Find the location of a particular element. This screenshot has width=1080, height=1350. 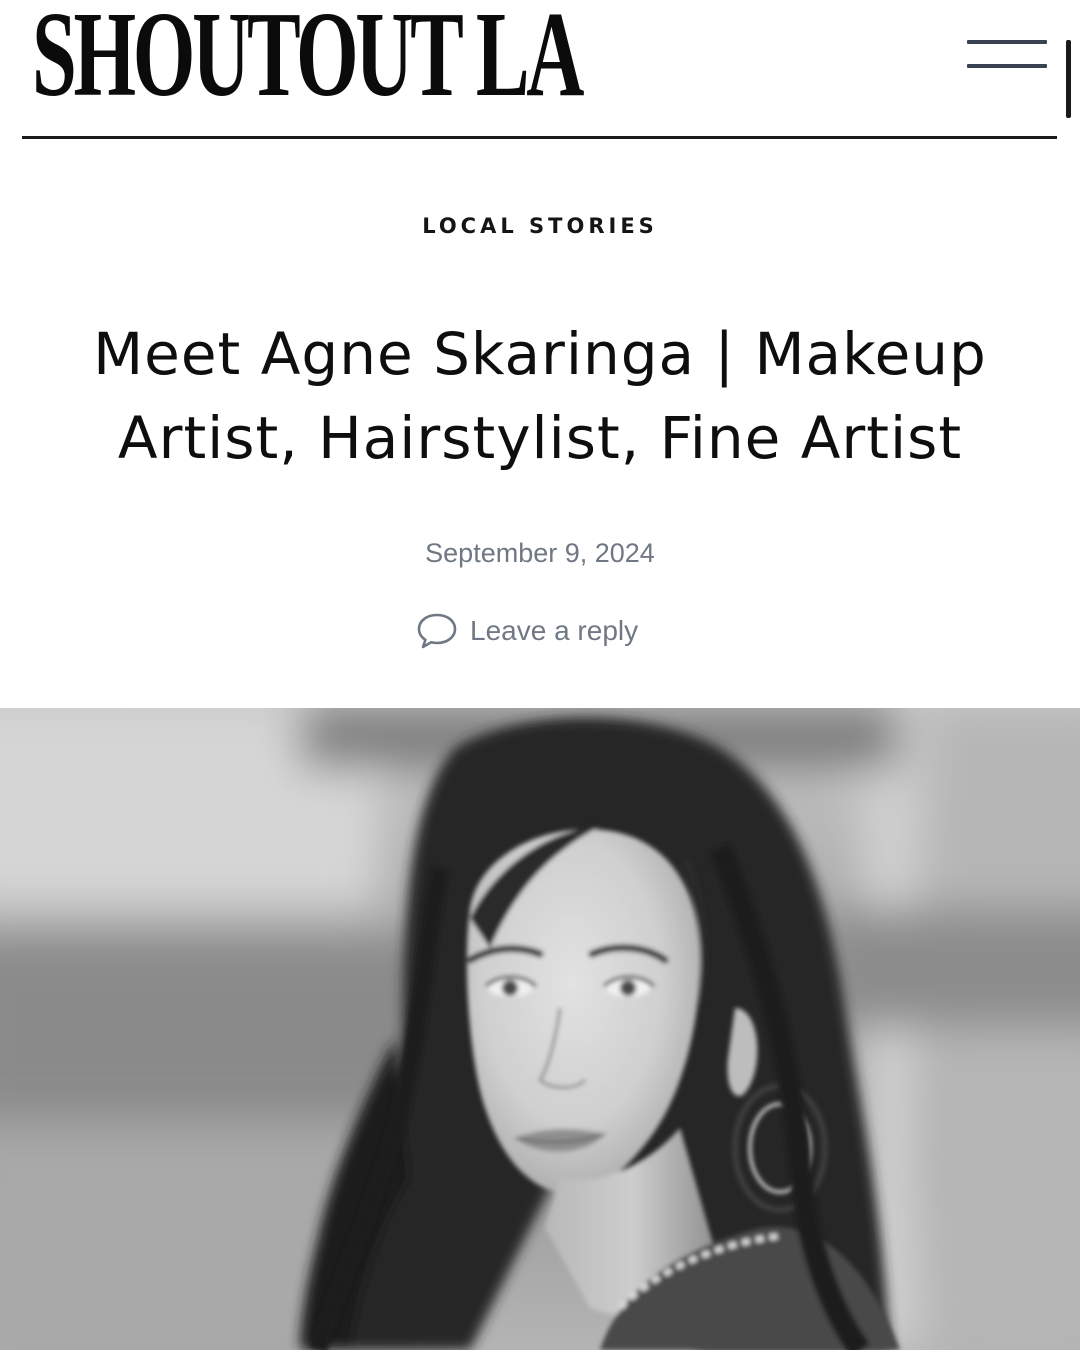

scrollbar is located at coordinates (1068, 79).